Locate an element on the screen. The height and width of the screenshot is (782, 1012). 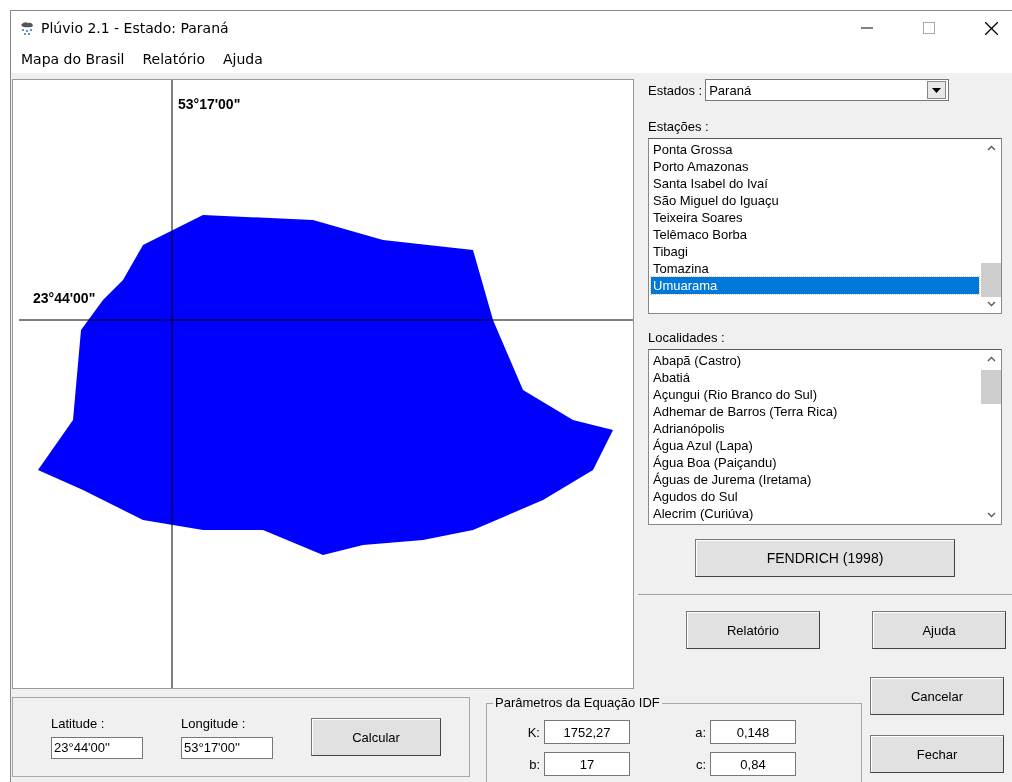
action-button: Ajuda is located at coordinates (939, 630).